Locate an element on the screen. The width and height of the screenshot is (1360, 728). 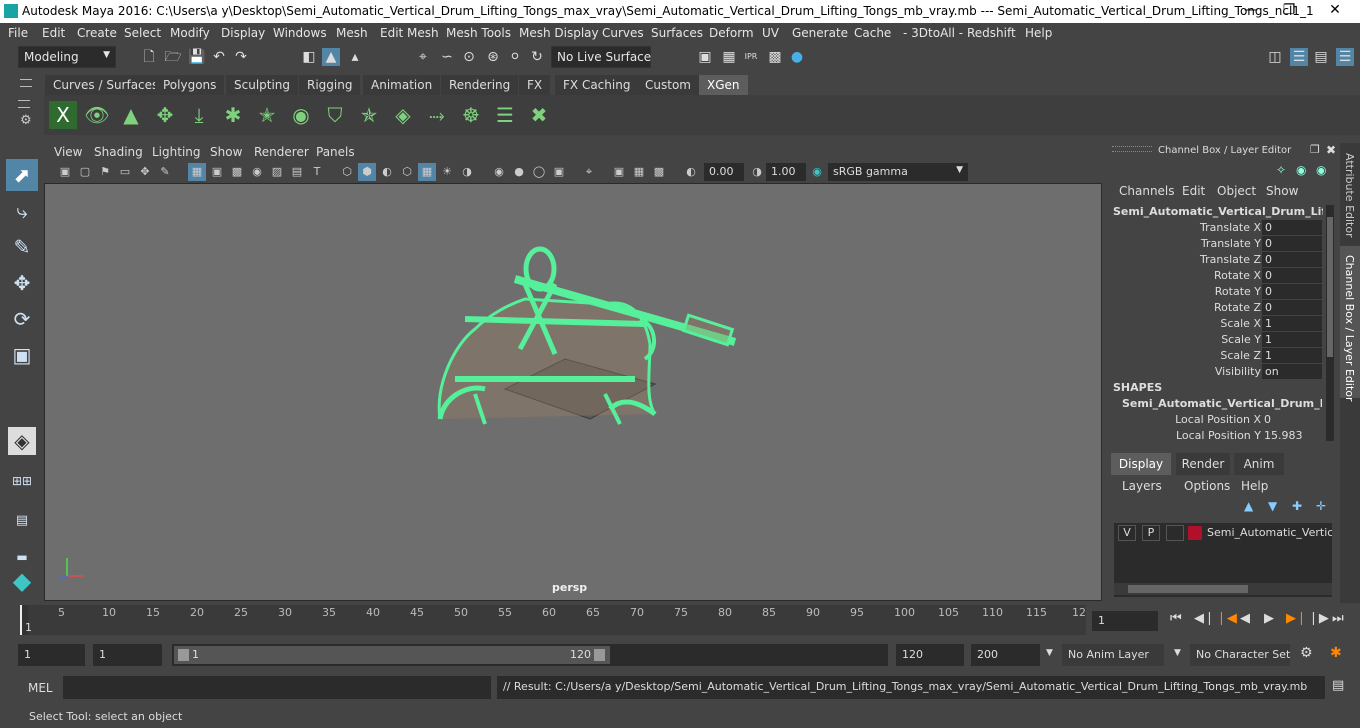
menu-curves: Curves is located at coordinates (623, 33).